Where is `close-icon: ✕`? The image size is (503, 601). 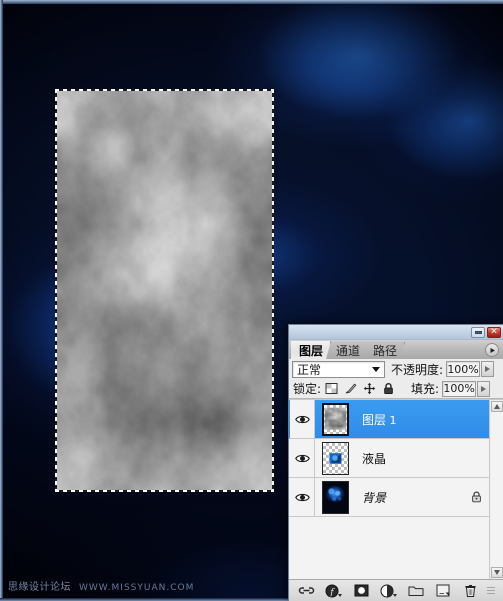
close-icon: ✕ is located at coordinates (494, 332).